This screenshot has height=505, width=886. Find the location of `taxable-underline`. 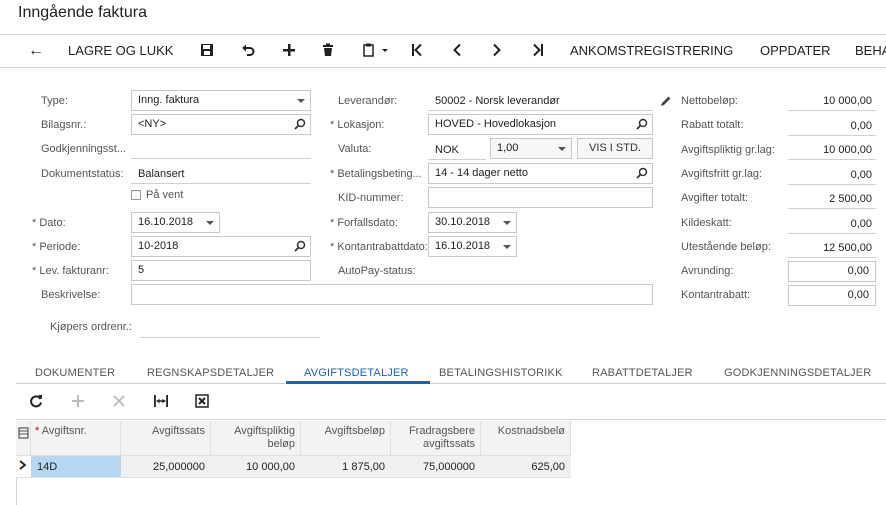

taxable-underline is located at coordinates (832, 159).